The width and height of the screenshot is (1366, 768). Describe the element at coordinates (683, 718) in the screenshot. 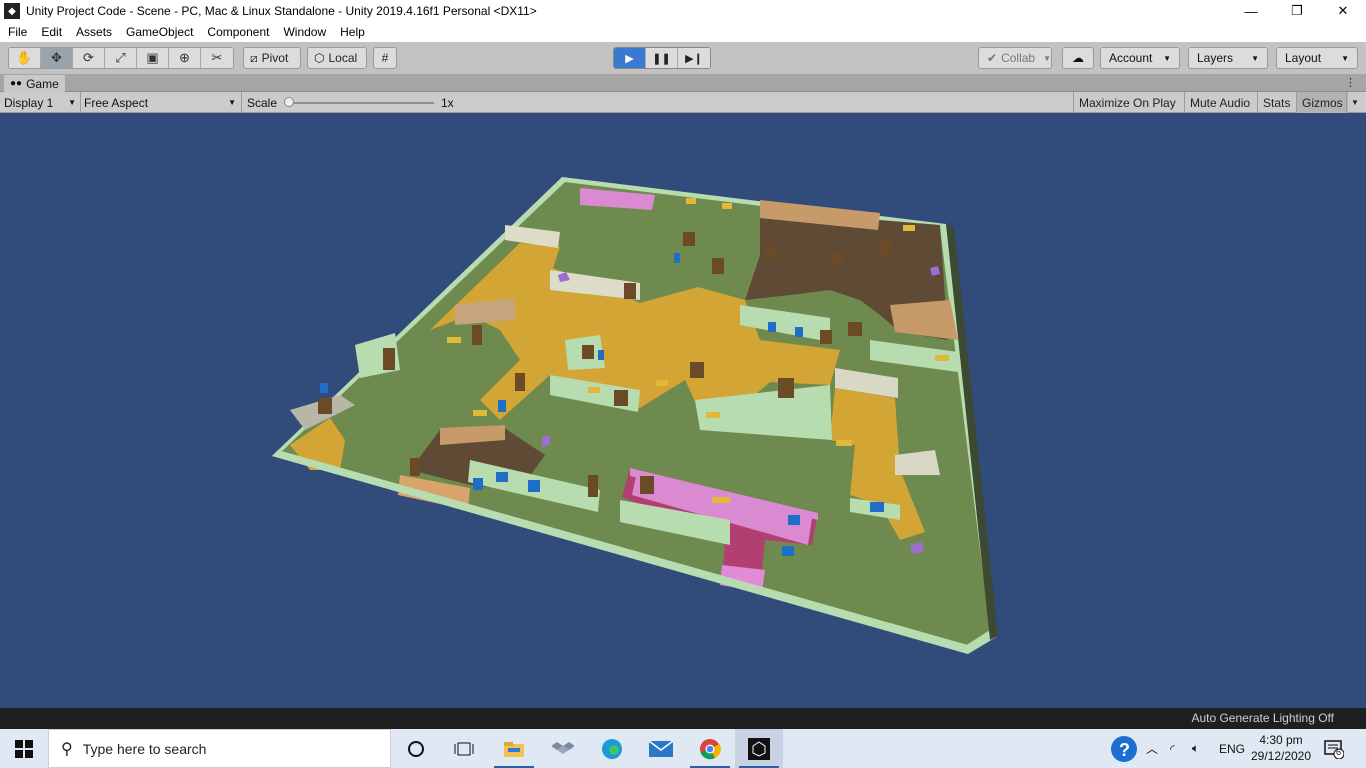

I see `status-bar: Auto Generate Lighting Off` at that location.